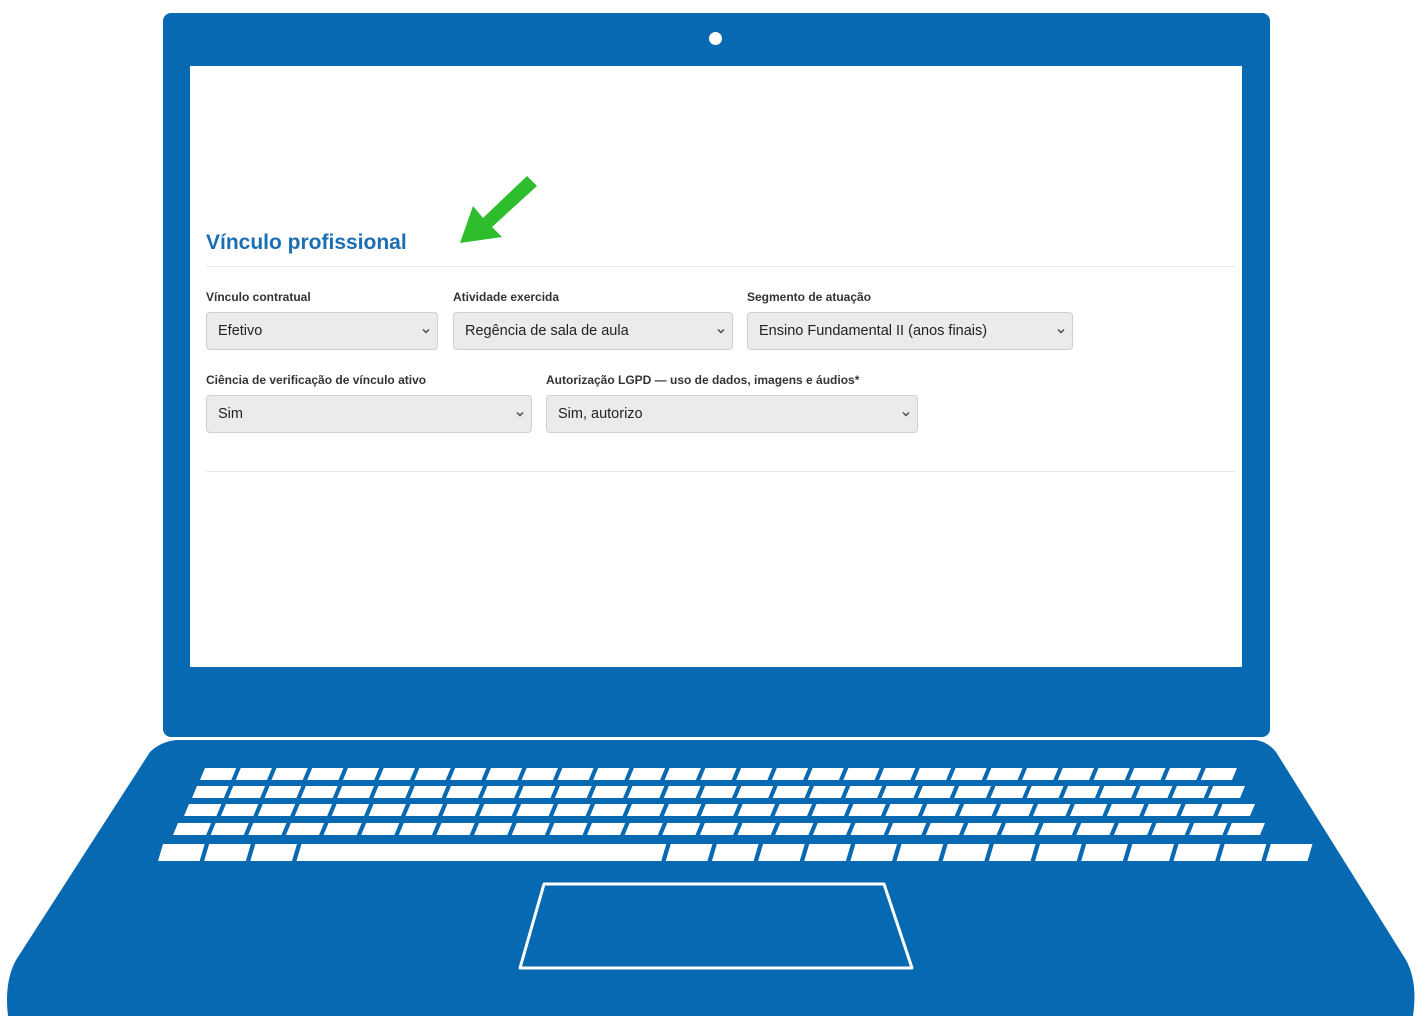 This screenshot has width=1416, height=1016. What do you see at coordinates (316, 380) in the screenshot?
I see `label-ciencia-verificacao: Ciência de verificação de vínculo ativo` at bounding box center [316, 380].